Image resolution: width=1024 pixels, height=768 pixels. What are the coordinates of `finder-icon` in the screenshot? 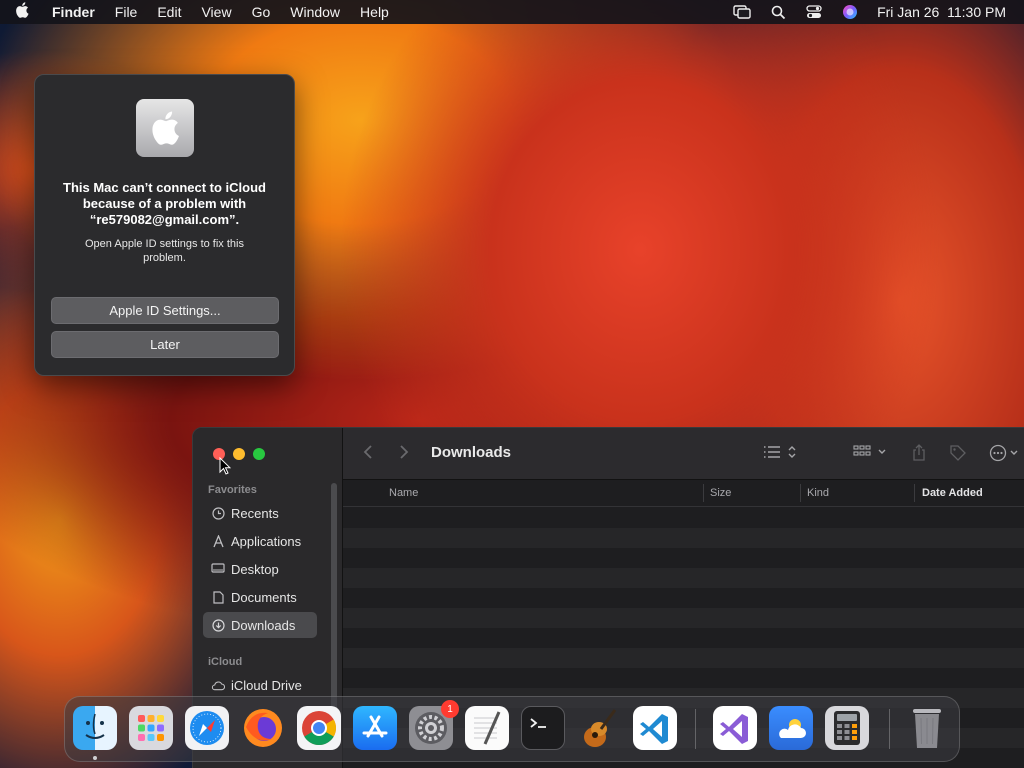 It's located at (95, 728).